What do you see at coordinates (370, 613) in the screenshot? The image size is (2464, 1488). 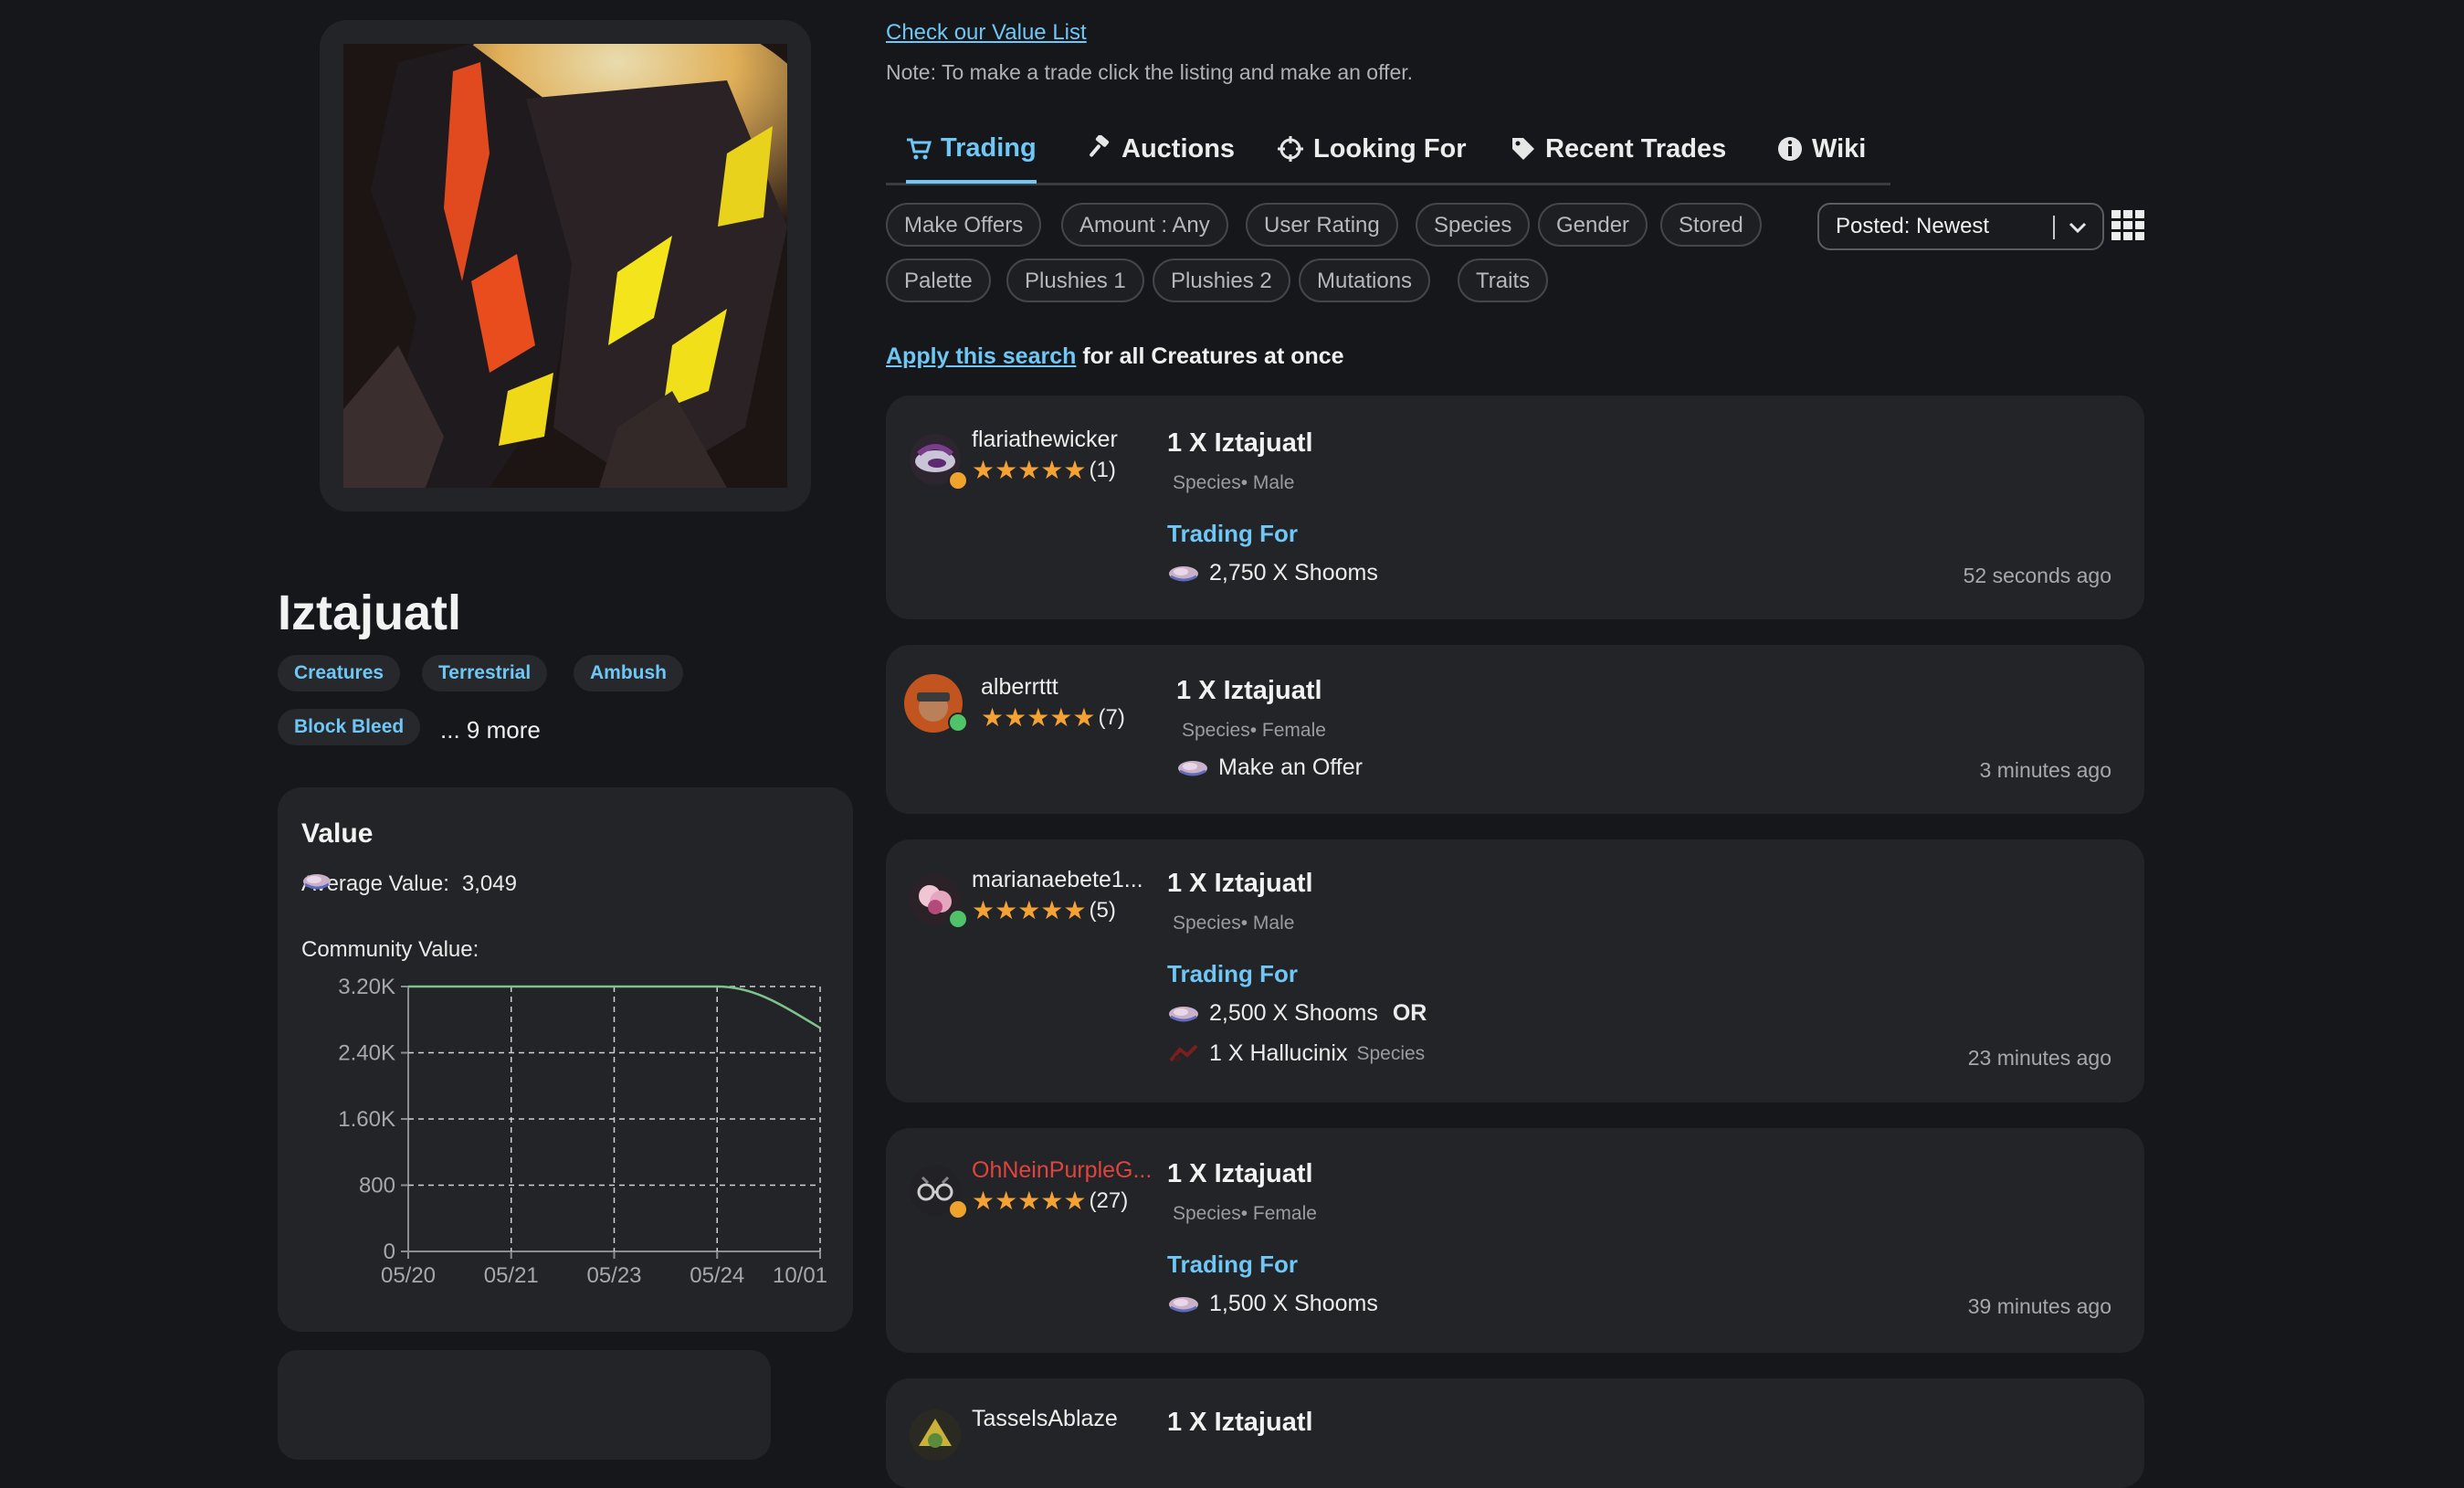 I see `creature-name: Iztajuatl` at bounding box center [370, 613].